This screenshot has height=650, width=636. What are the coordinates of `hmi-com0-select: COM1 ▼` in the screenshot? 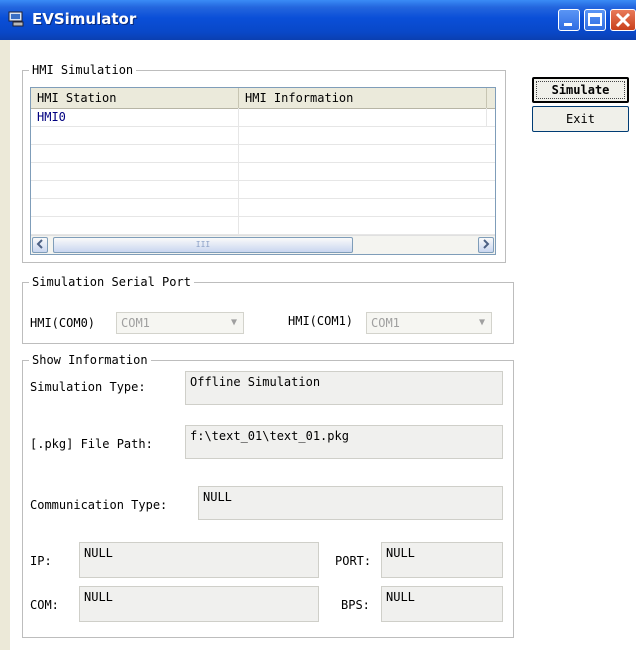 It's located at (180, 323).